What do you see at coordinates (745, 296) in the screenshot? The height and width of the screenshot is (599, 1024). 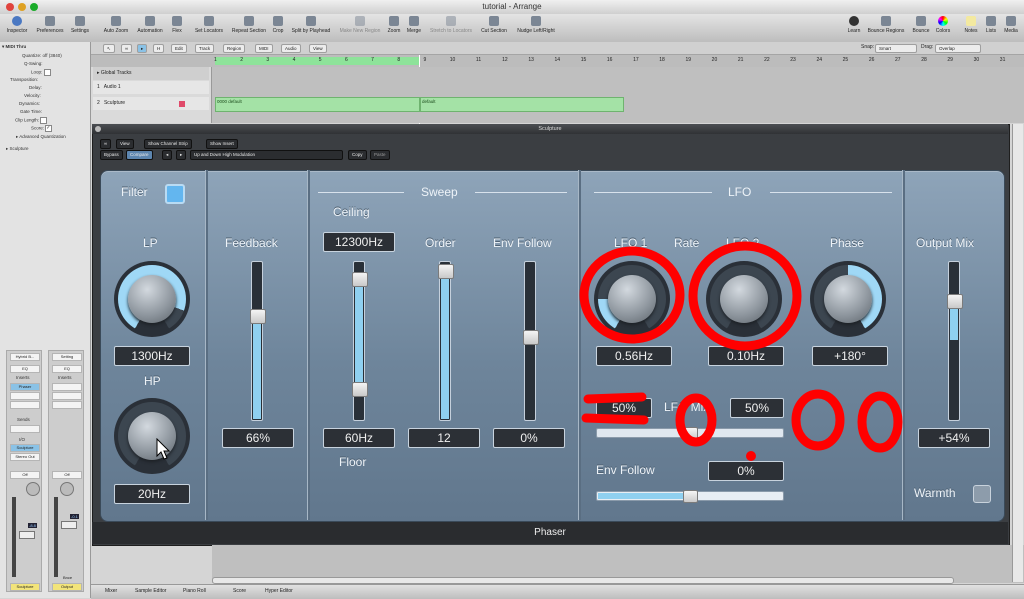 I see `annotation-circle-lfo2` at bounding box center [745, 296].